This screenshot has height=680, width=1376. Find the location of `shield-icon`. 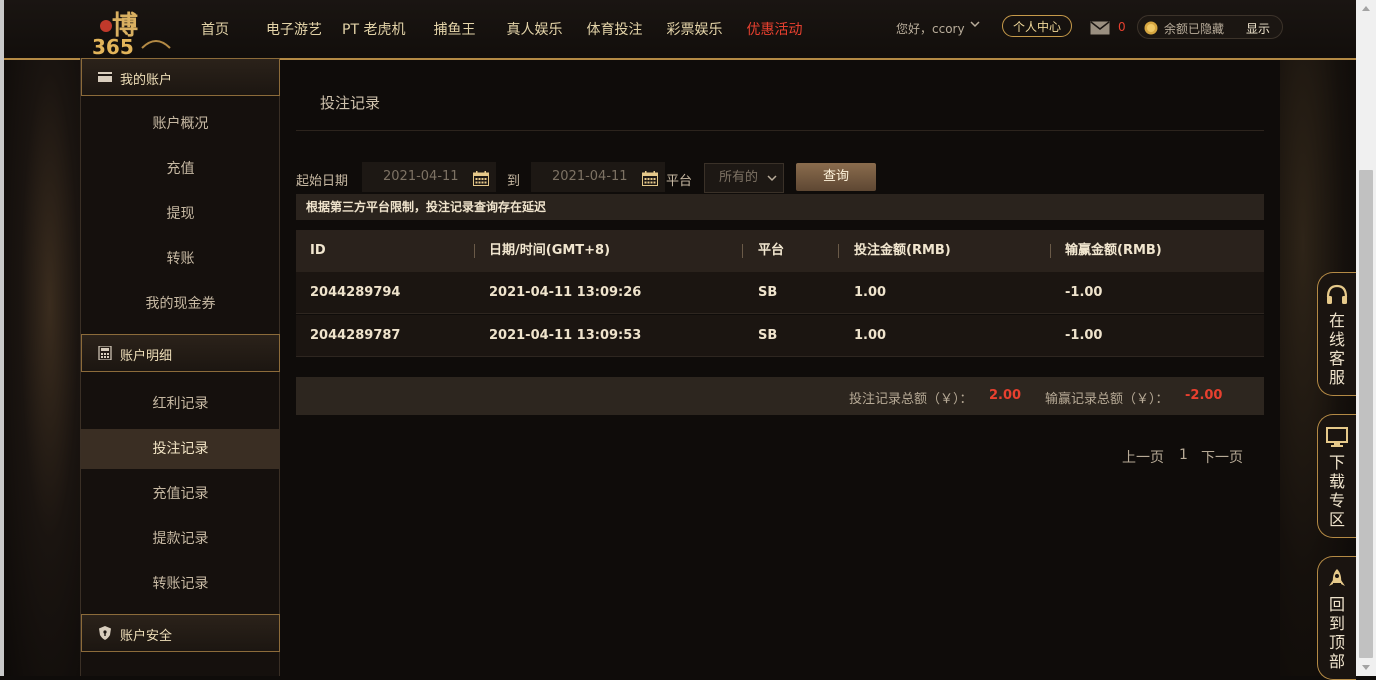

shield-icon is located at coordinates (105, 633).